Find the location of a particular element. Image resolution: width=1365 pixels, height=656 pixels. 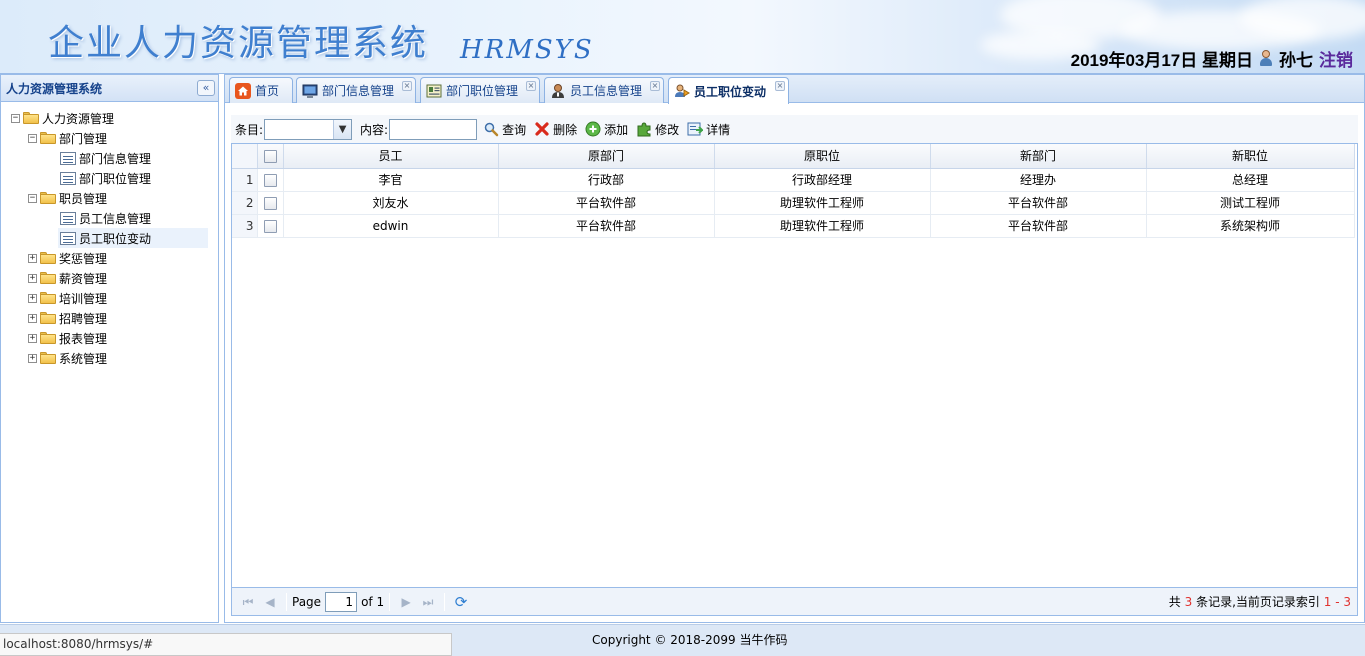

user-icon is located at coordinates (558, 91).